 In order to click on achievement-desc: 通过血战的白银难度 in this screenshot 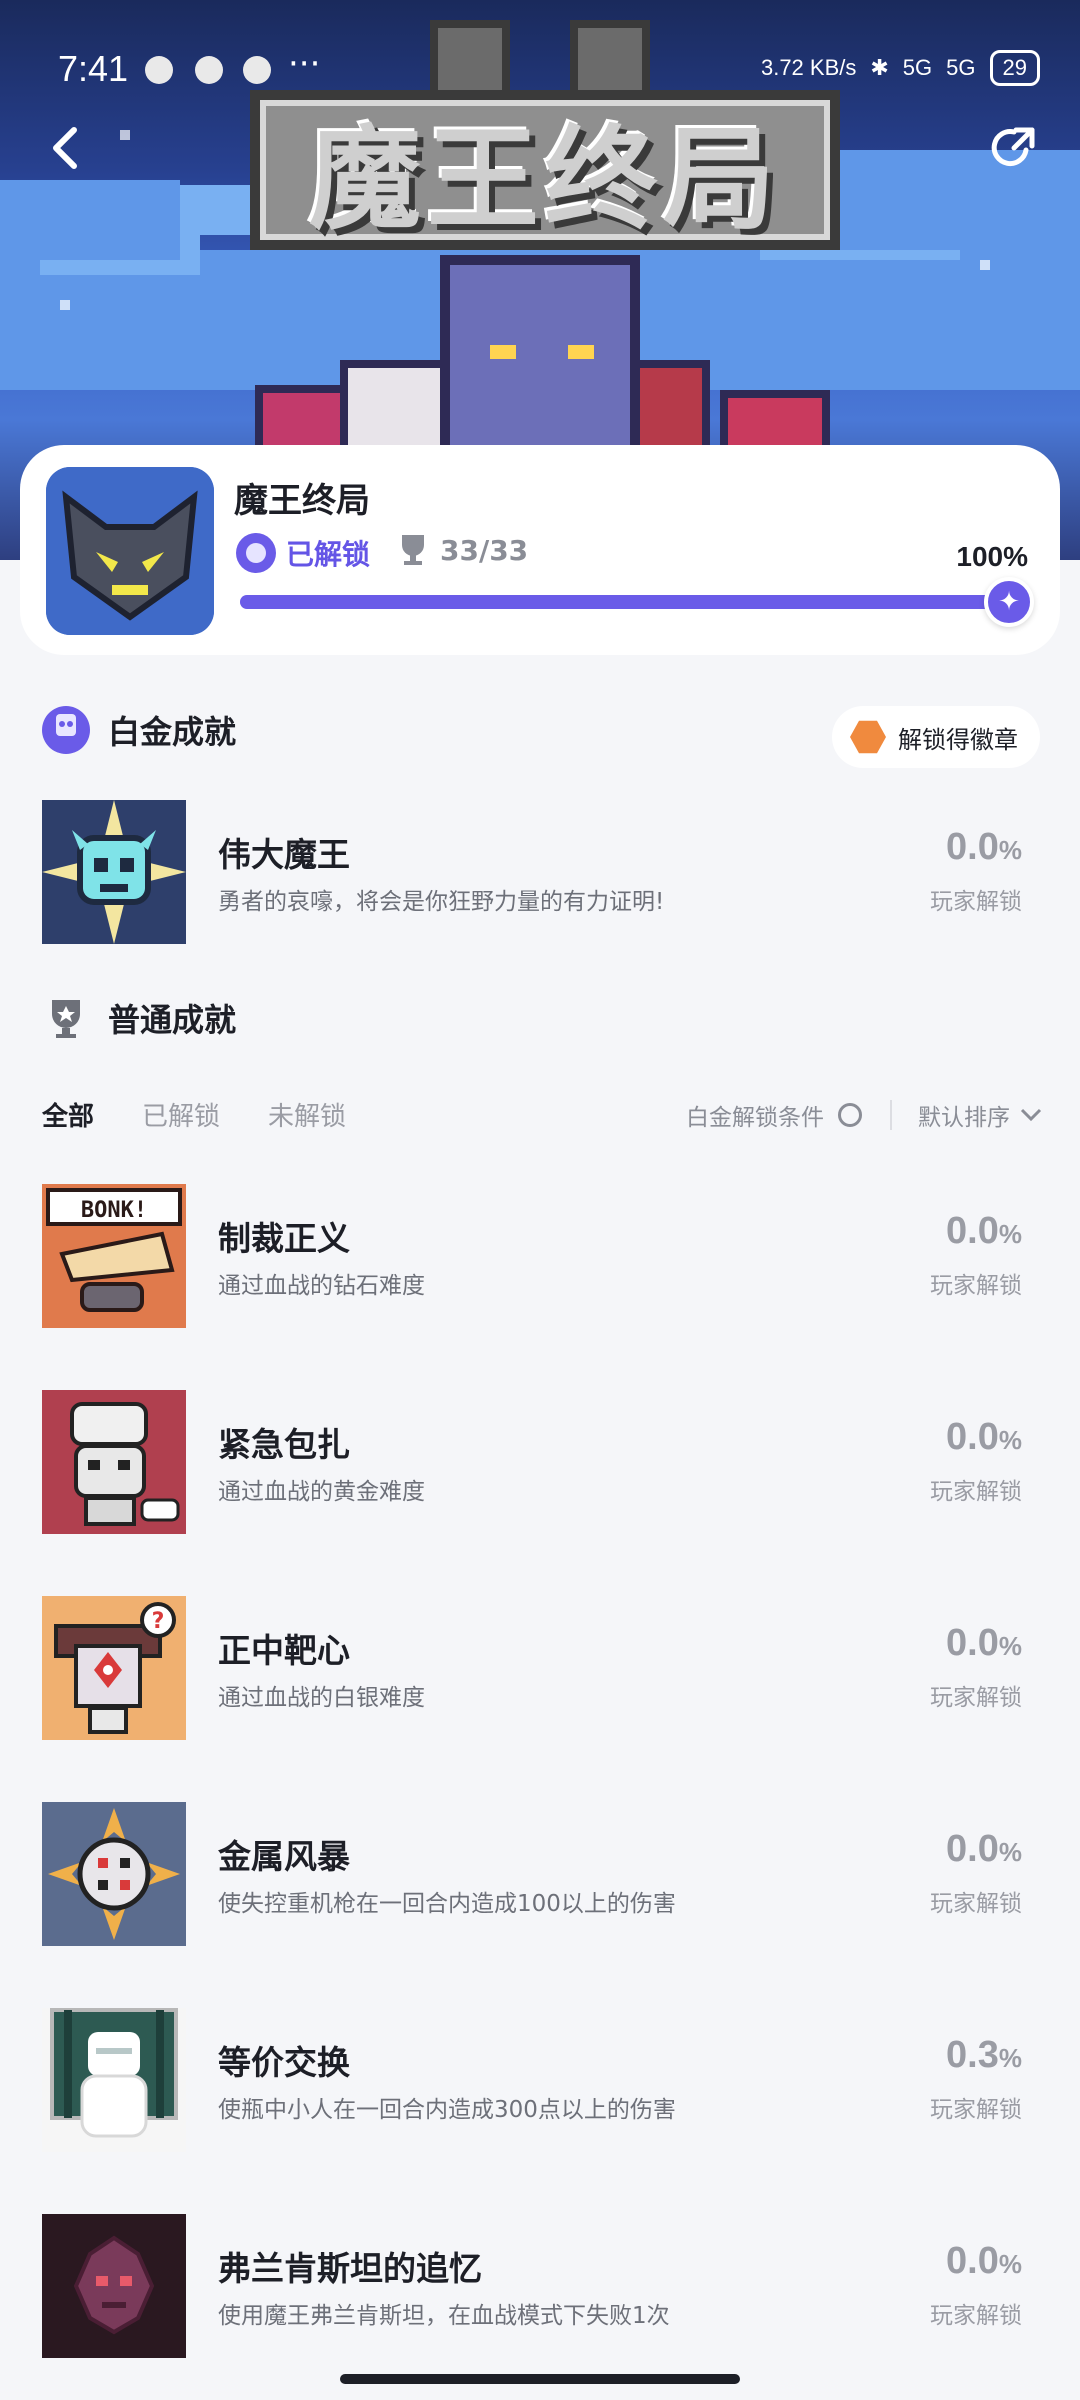, I will do `click(321, 1698)`.